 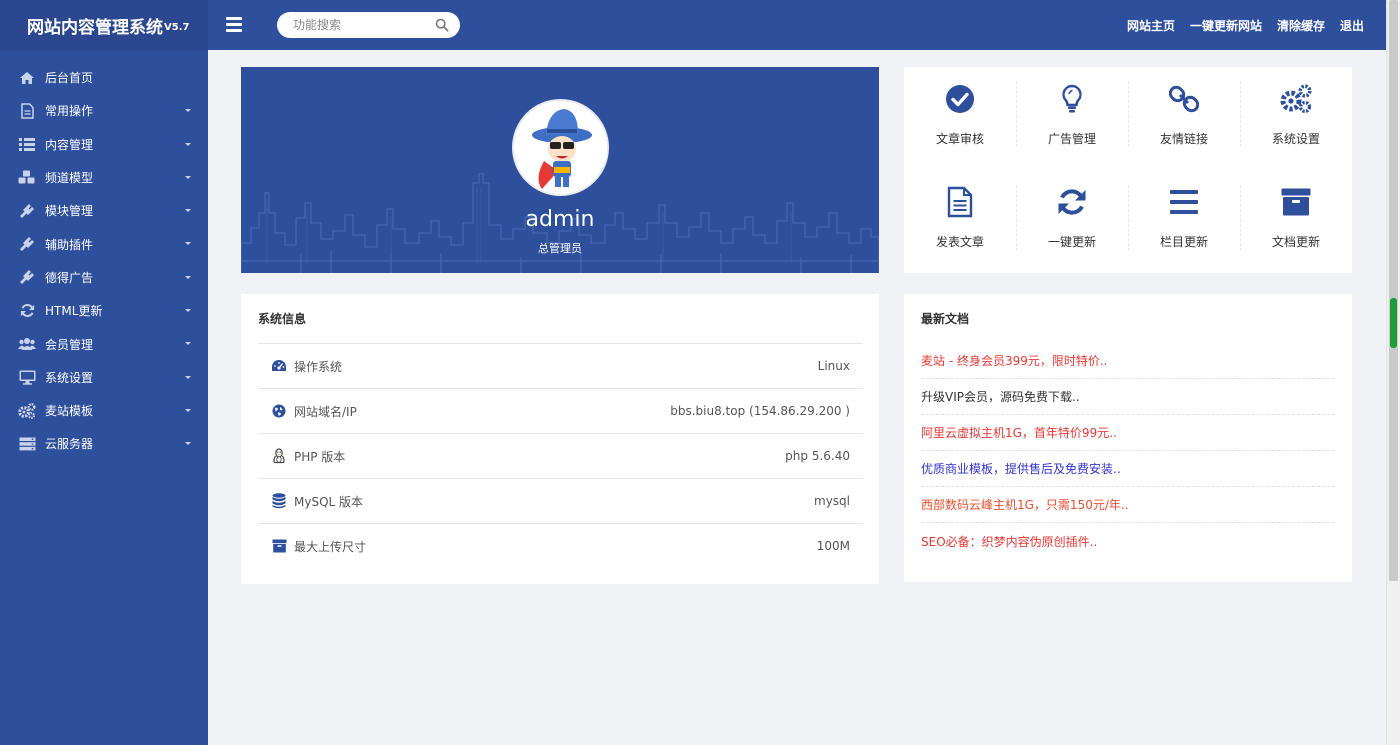 What do you see at coordinates (442, 25) in the screenshot?
I see `search-icon` at bounding box center [442, 25].